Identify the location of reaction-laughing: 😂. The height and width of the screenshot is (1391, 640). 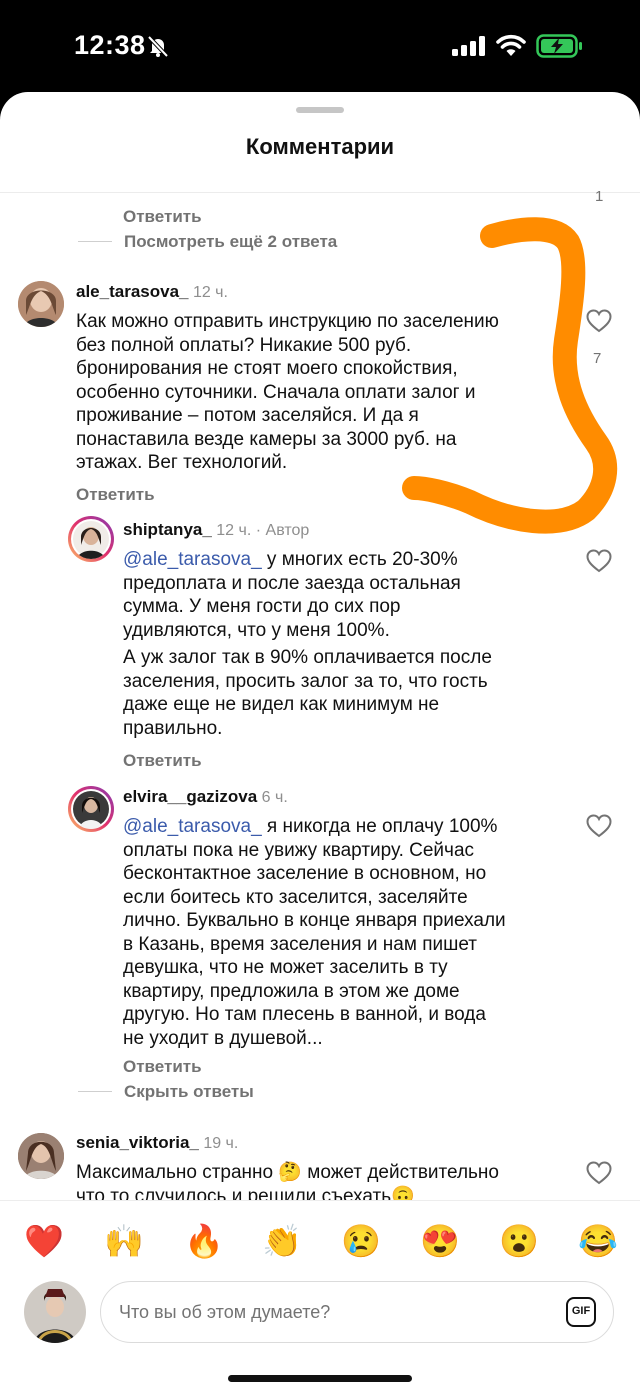
(598, 1241).